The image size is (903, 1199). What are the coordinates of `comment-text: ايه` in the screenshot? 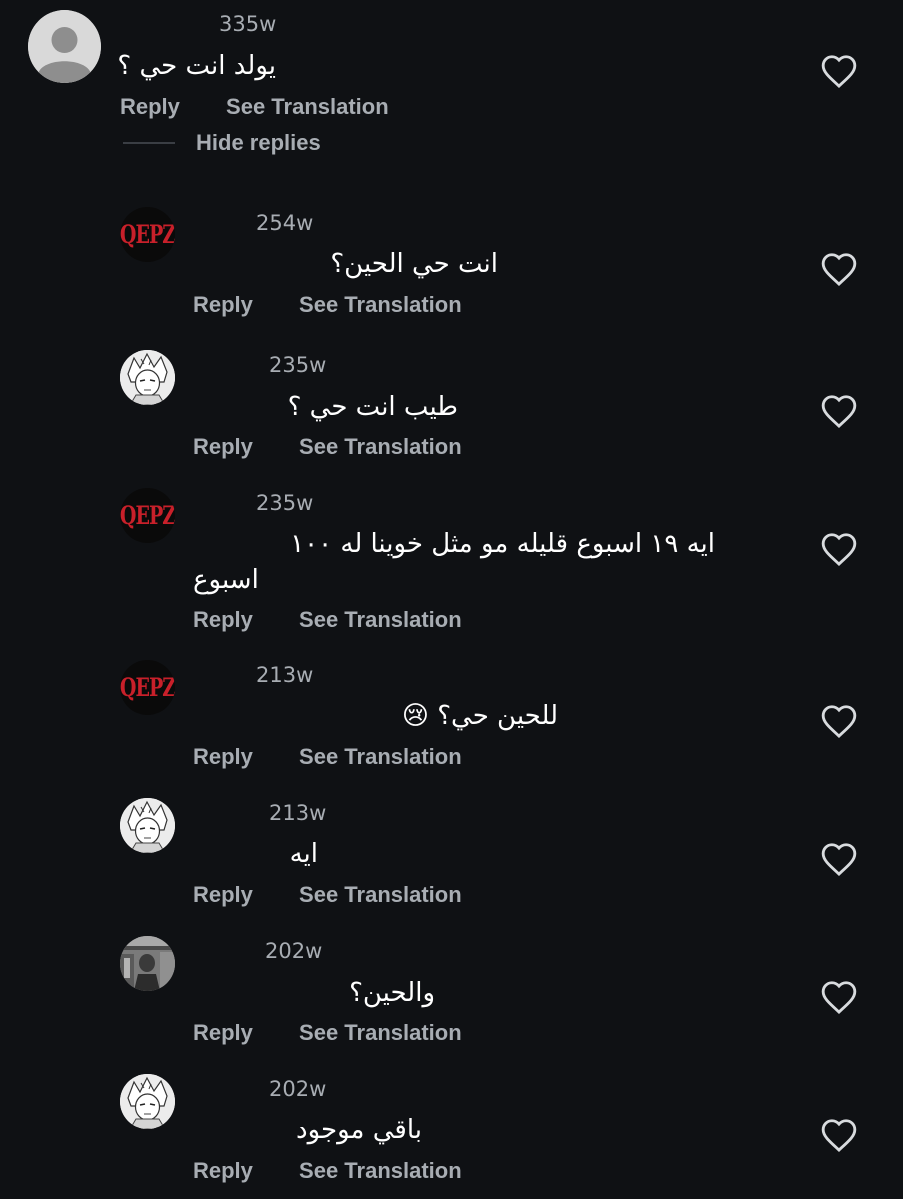 It's located at (303, 854).